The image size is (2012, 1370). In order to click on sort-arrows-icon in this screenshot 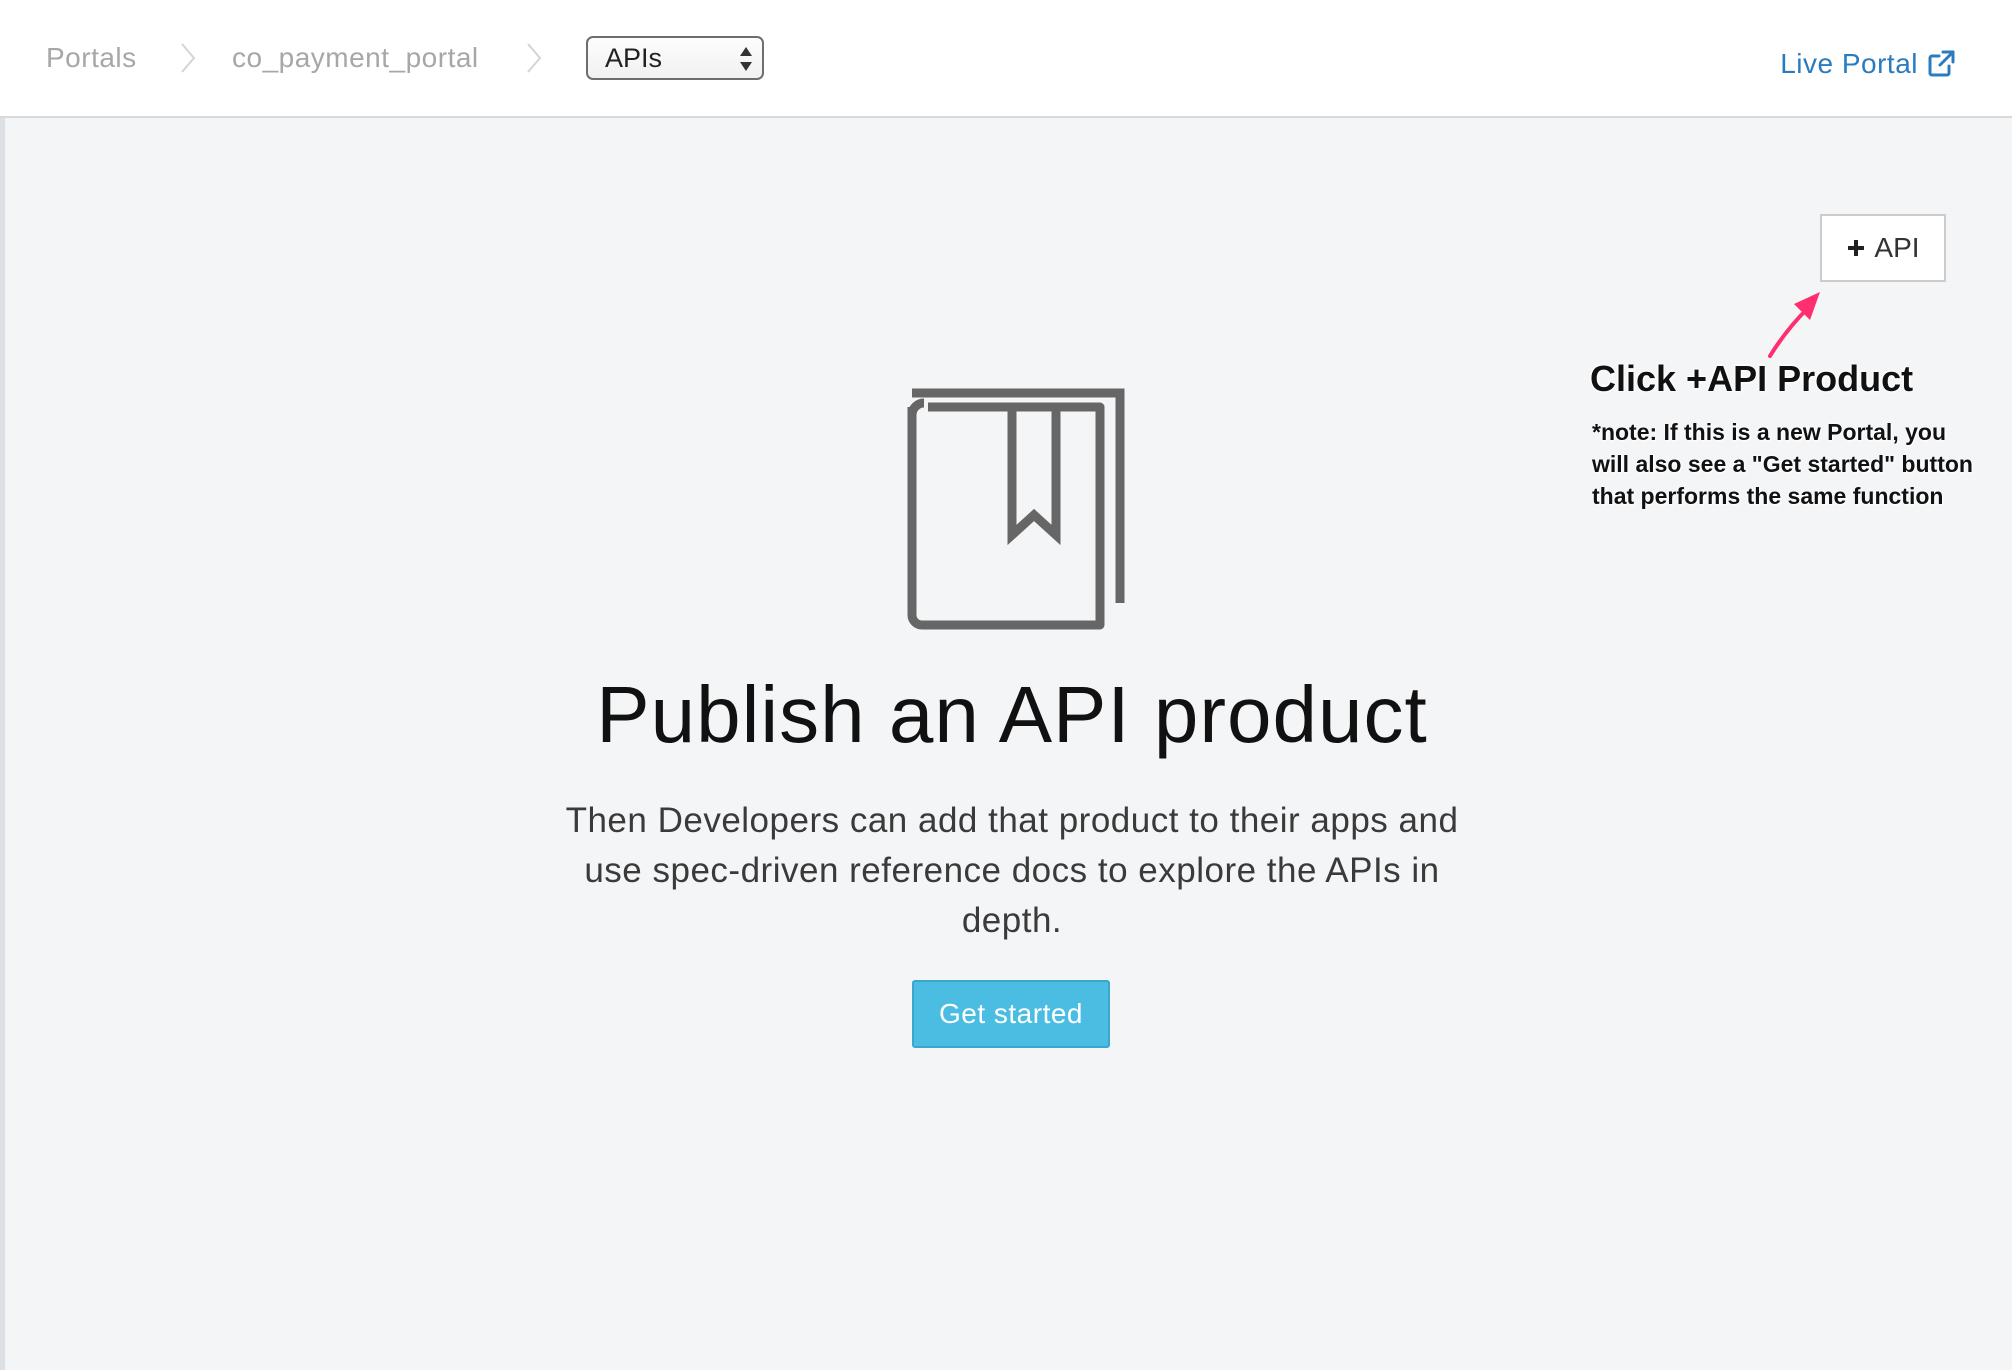, I will do `click(746, 59)`.